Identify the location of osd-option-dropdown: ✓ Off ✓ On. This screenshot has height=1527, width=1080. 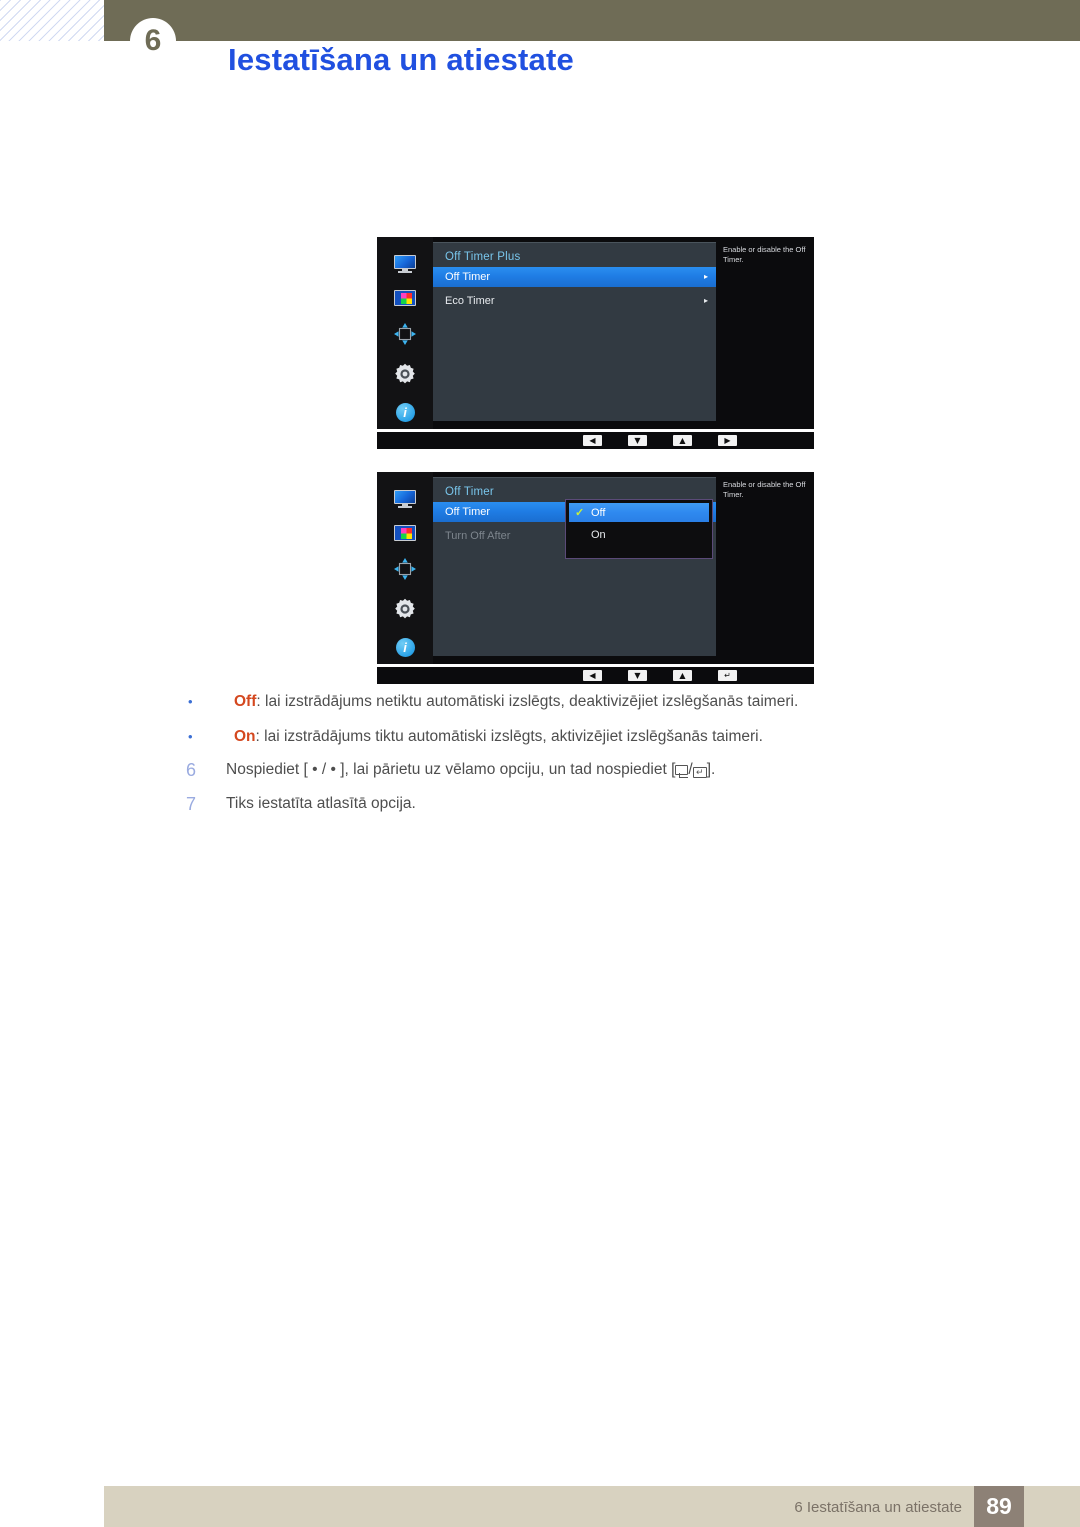
(639, 529).